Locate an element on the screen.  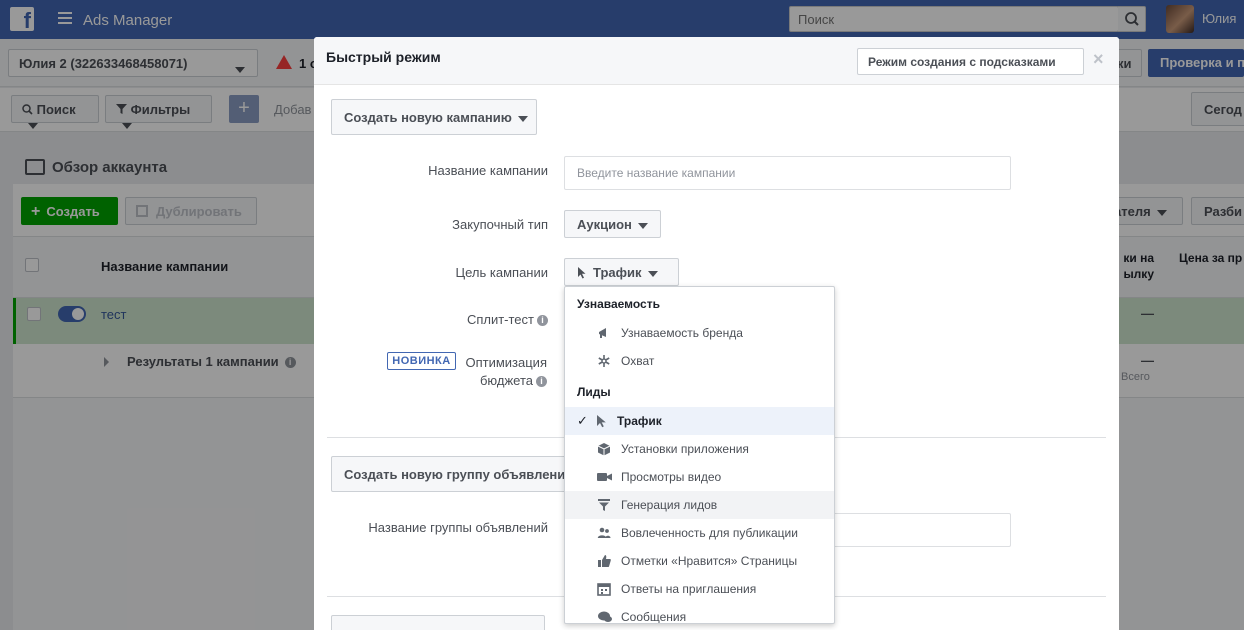
campaign-objective-select: Трафик is located at coordinates (621, 272).